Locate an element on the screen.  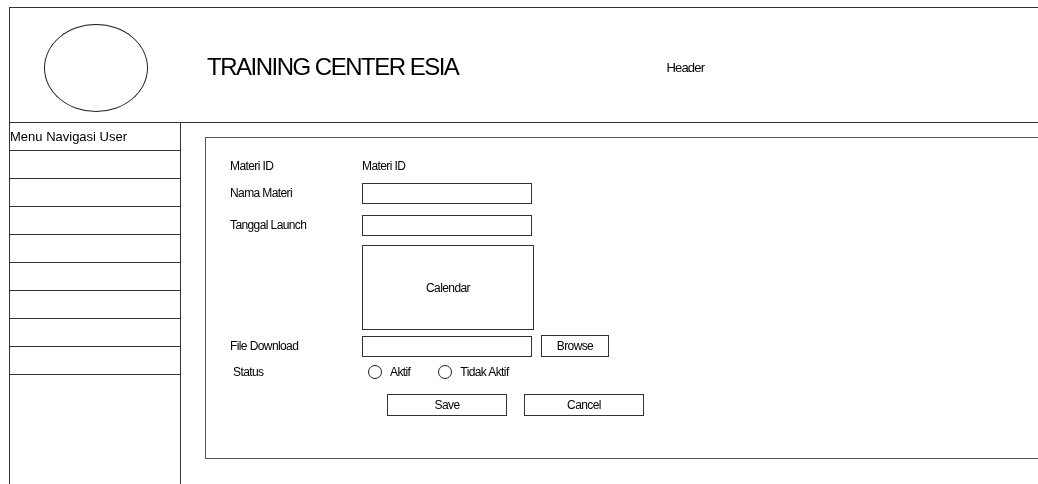
field-label: Status is located at coordinates (248, 372).